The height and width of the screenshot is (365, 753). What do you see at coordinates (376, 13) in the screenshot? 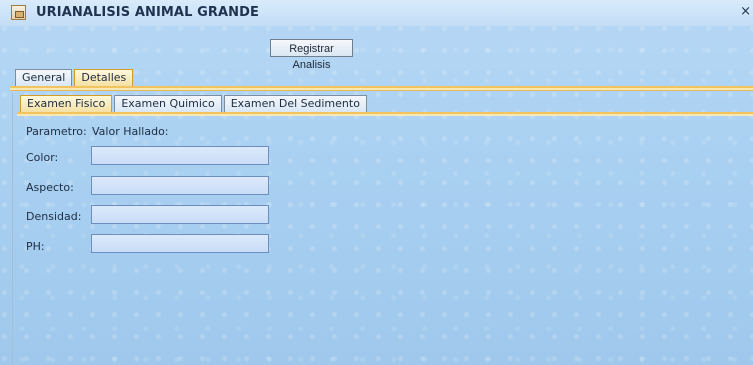
I see `title-bar: URIANALISIS ANIMAL GRANDE ×` at bounding box center [376, 13].